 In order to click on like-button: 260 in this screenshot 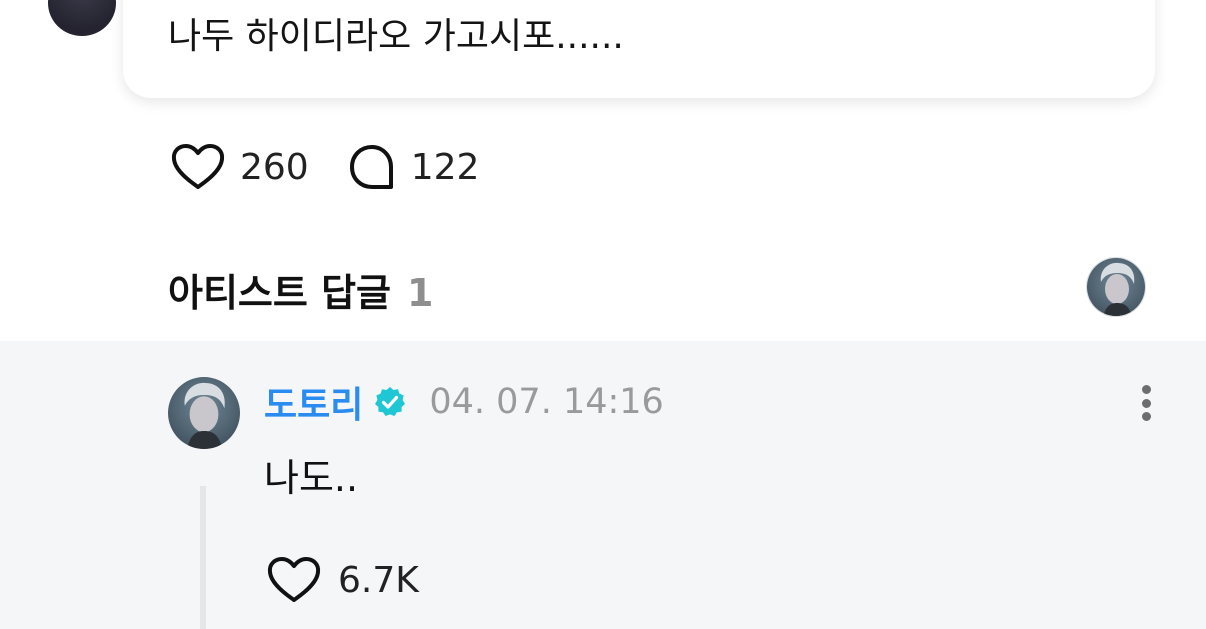, I will do `click(239, 167)`.